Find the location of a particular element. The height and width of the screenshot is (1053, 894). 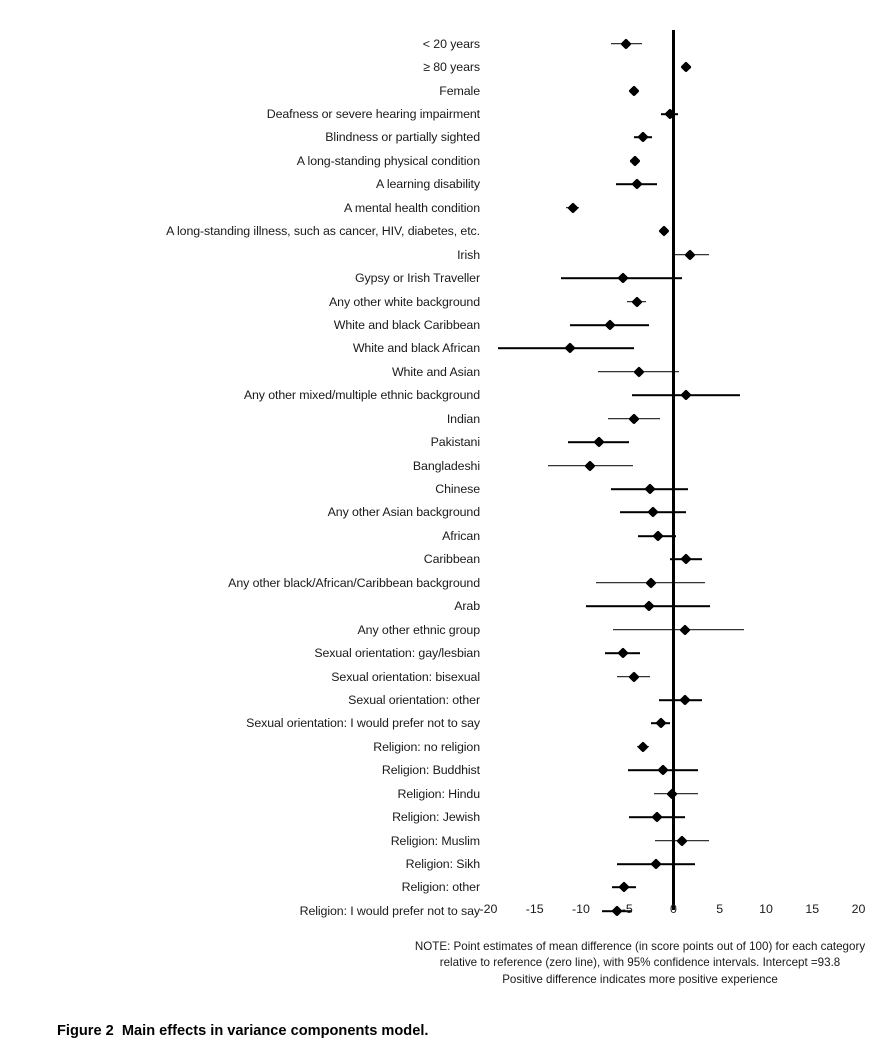

forest-plot-row: White and black African is located at coordinates (447, 348).